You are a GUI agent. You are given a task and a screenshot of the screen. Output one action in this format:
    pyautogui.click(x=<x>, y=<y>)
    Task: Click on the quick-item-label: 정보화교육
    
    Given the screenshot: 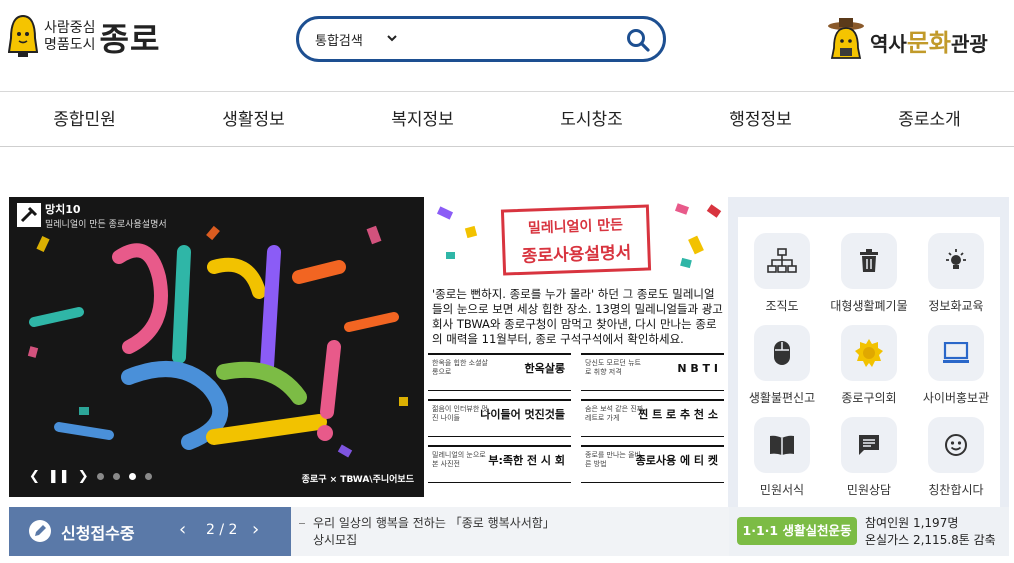 What is the action you would take?
    pyautogui.click(x=956, y=306)
    